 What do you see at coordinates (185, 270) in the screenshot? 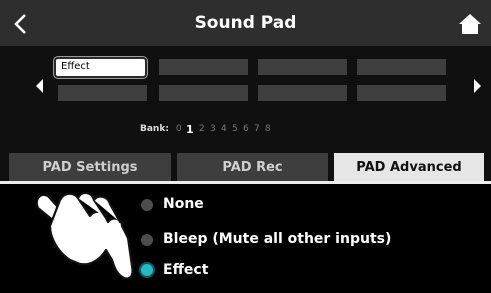
I see `option-effect-label: Effect` at bounding box center [185, 270].